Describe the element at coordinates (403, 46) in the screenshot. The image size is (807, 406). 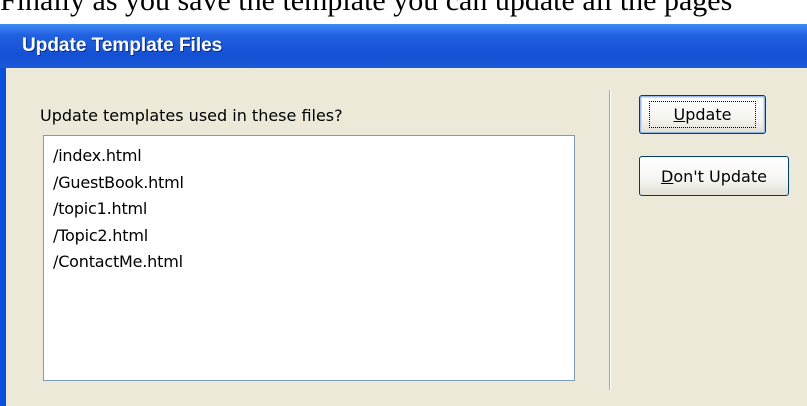
I see `dialog-title-bar: Update Template Files` at that location.